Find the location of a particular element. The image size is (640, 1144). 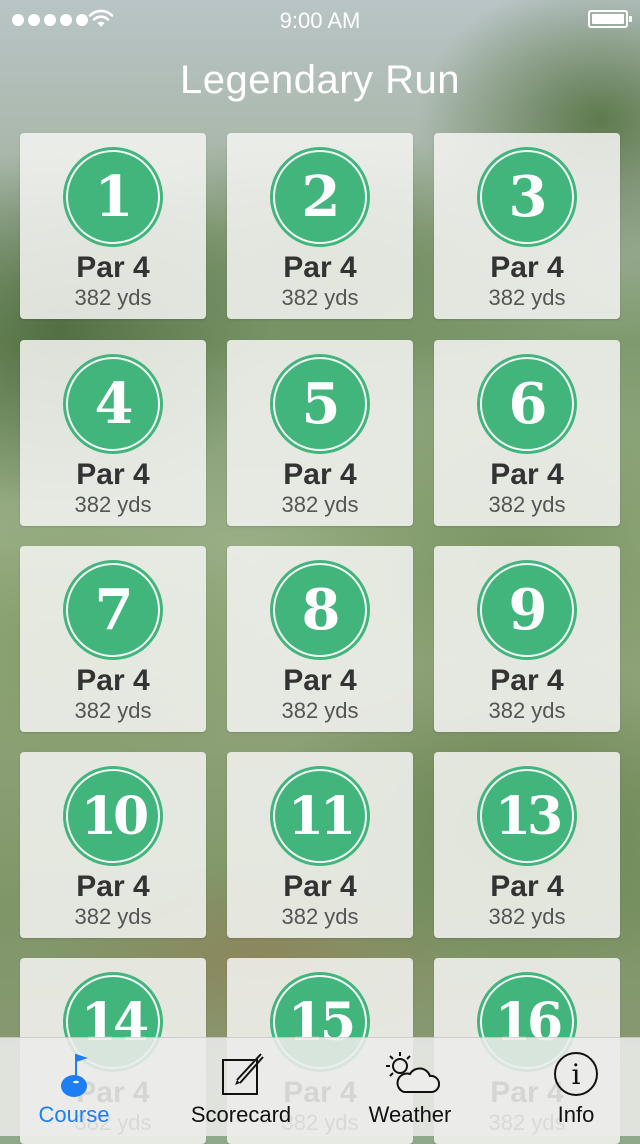

hole-card: 2 Par 4 382 yds is located at coordinates (320, 226).